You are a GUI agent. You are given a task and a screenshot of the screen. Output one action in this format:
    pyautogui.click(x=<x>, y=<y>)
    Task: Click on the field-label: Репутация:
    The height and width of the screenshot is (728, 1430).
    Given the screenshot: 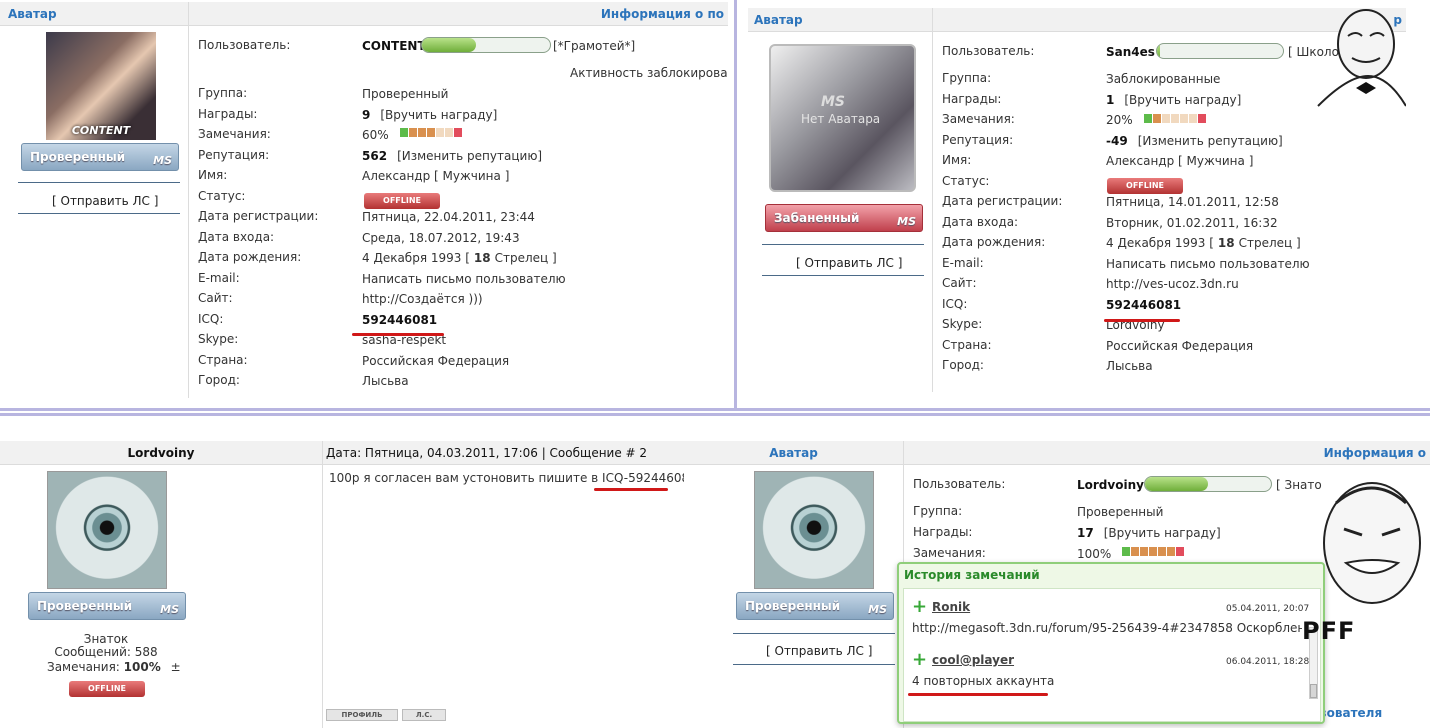 What is the action you would take?
    pyautogui.click(x=234, y=154)
    